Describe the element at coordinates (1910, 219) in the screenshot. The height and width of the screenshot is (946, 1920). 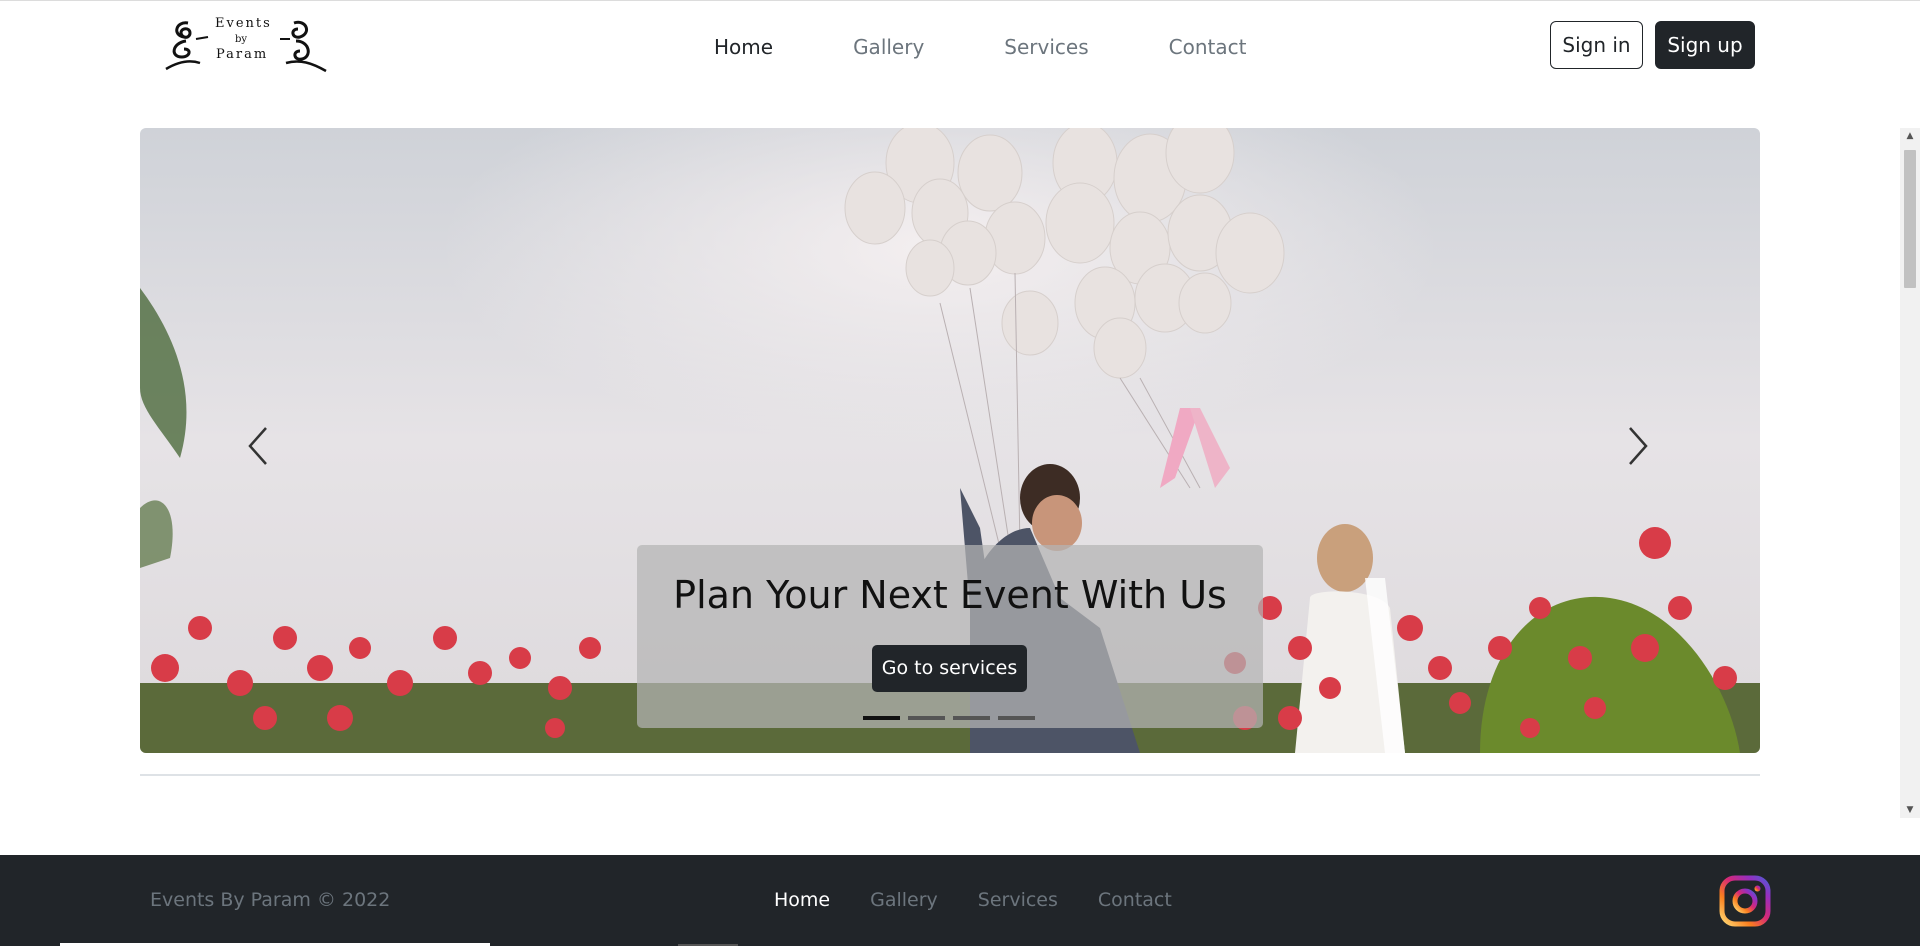
I see `scroll-thumb` at that location.